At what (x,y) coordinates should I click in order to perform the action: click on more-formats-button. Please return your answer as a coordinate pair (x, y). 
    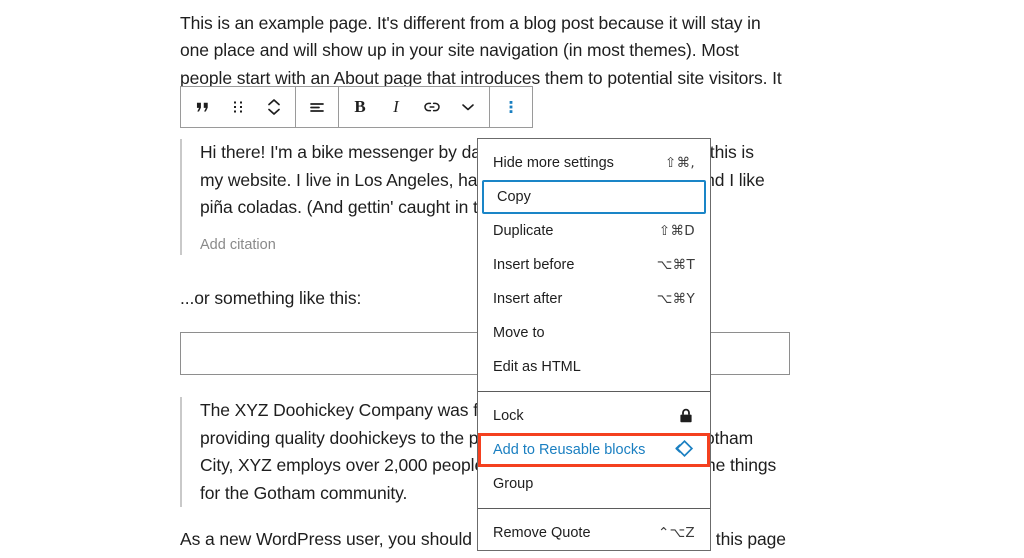
    Looking at the image, I should click on (468, 107).